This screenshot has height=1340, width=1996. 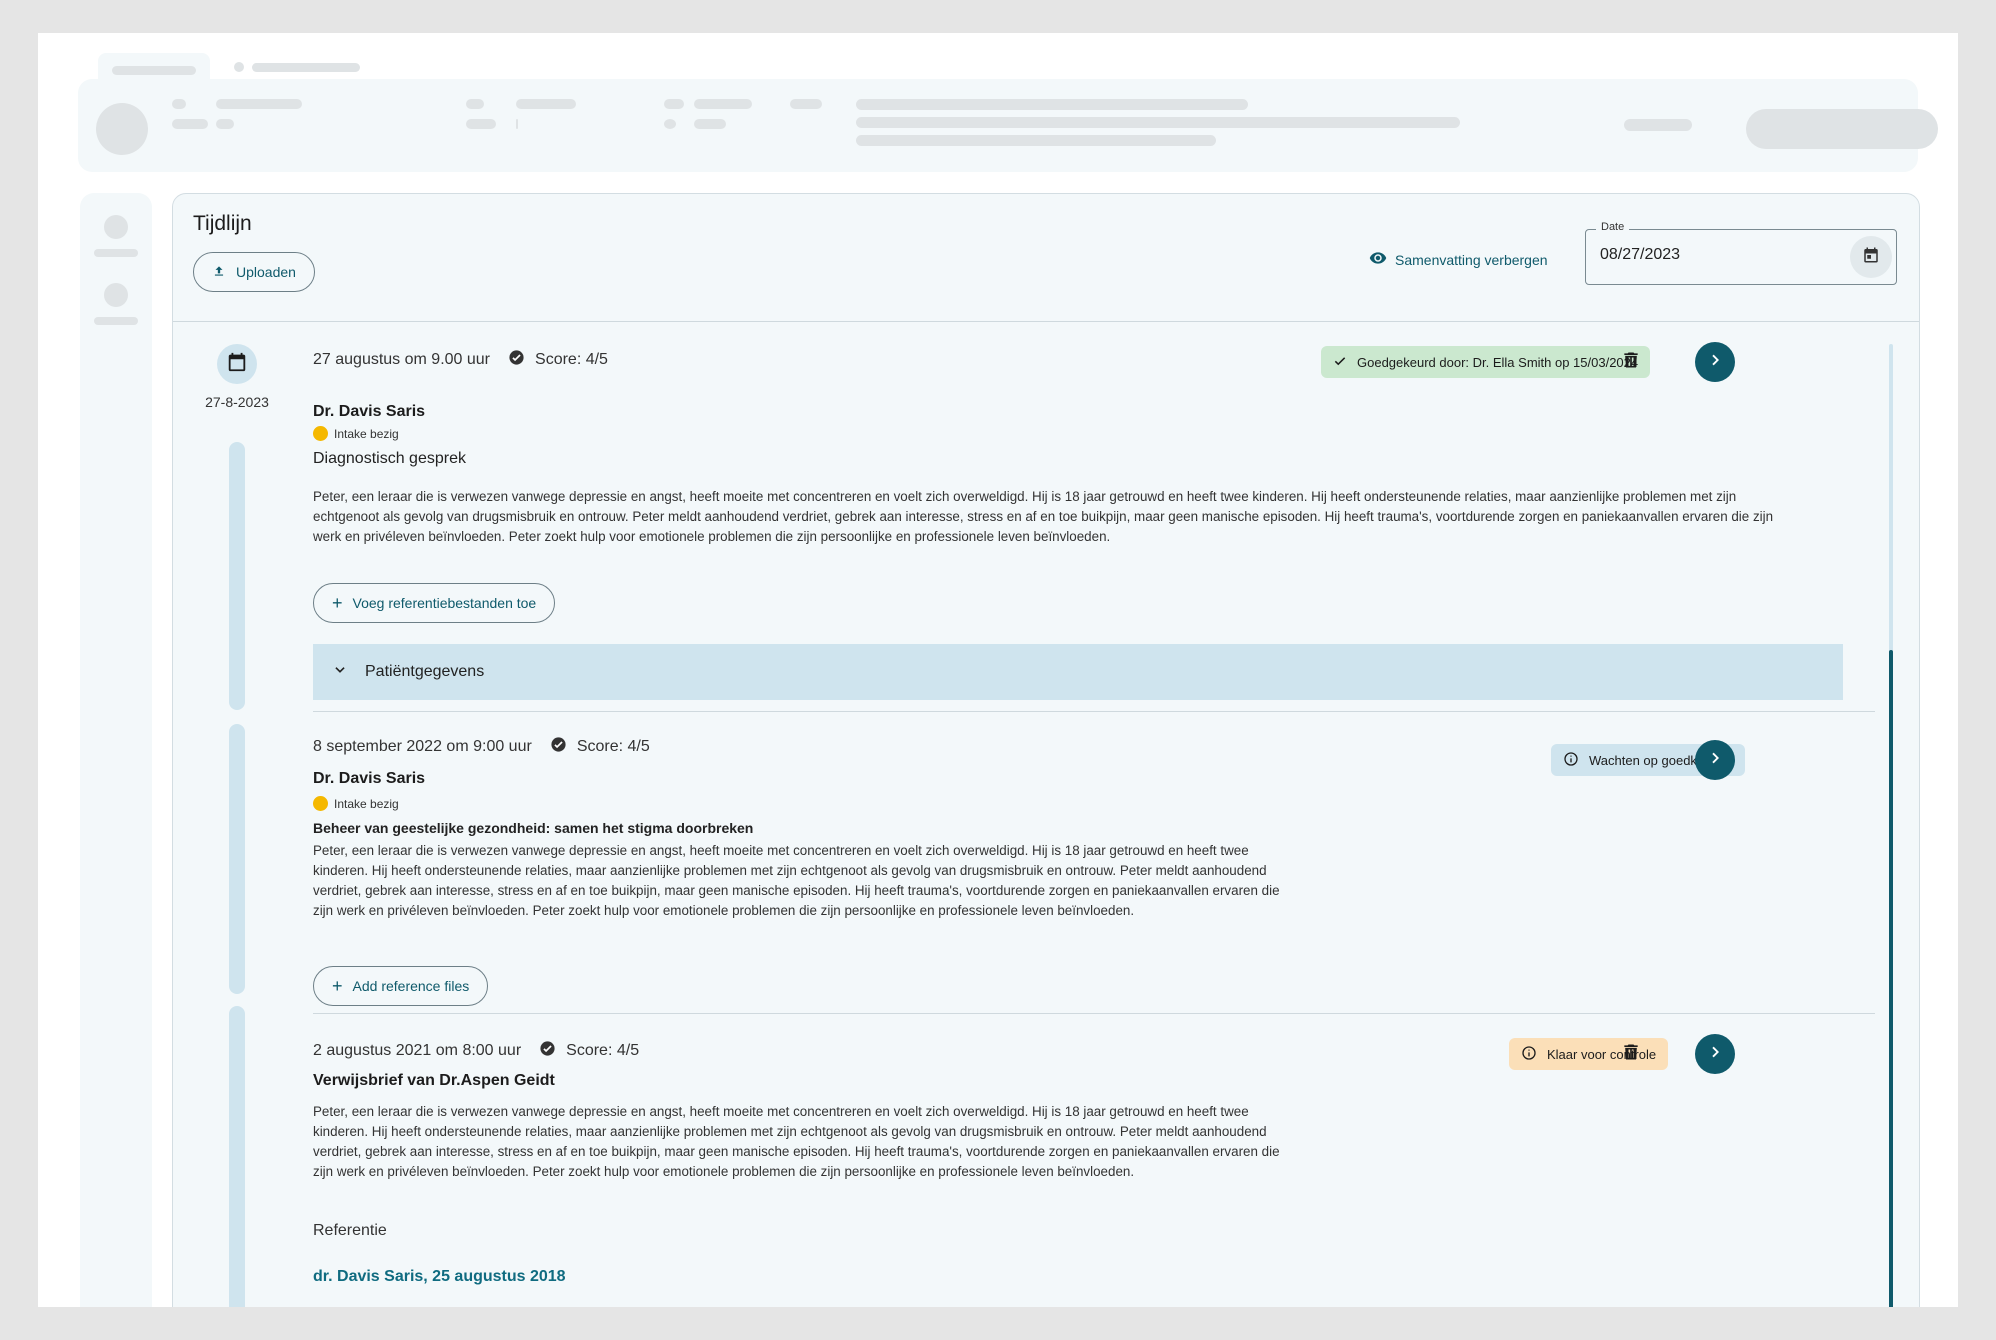 I want to click on timeline-date-marker: 27-8-2023, so click(x=237, y=402).